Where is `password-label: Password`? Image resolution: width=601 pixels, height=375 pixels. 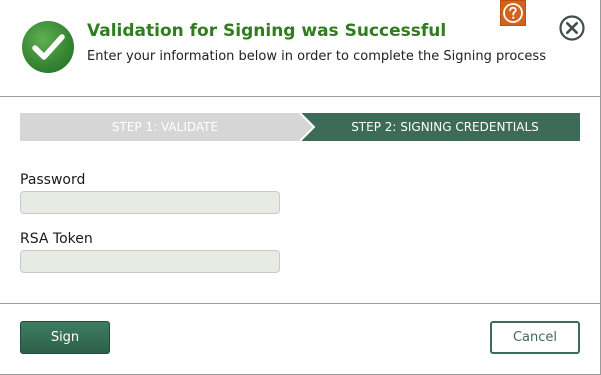 password-label: Password is located at coordinates (53, 180).